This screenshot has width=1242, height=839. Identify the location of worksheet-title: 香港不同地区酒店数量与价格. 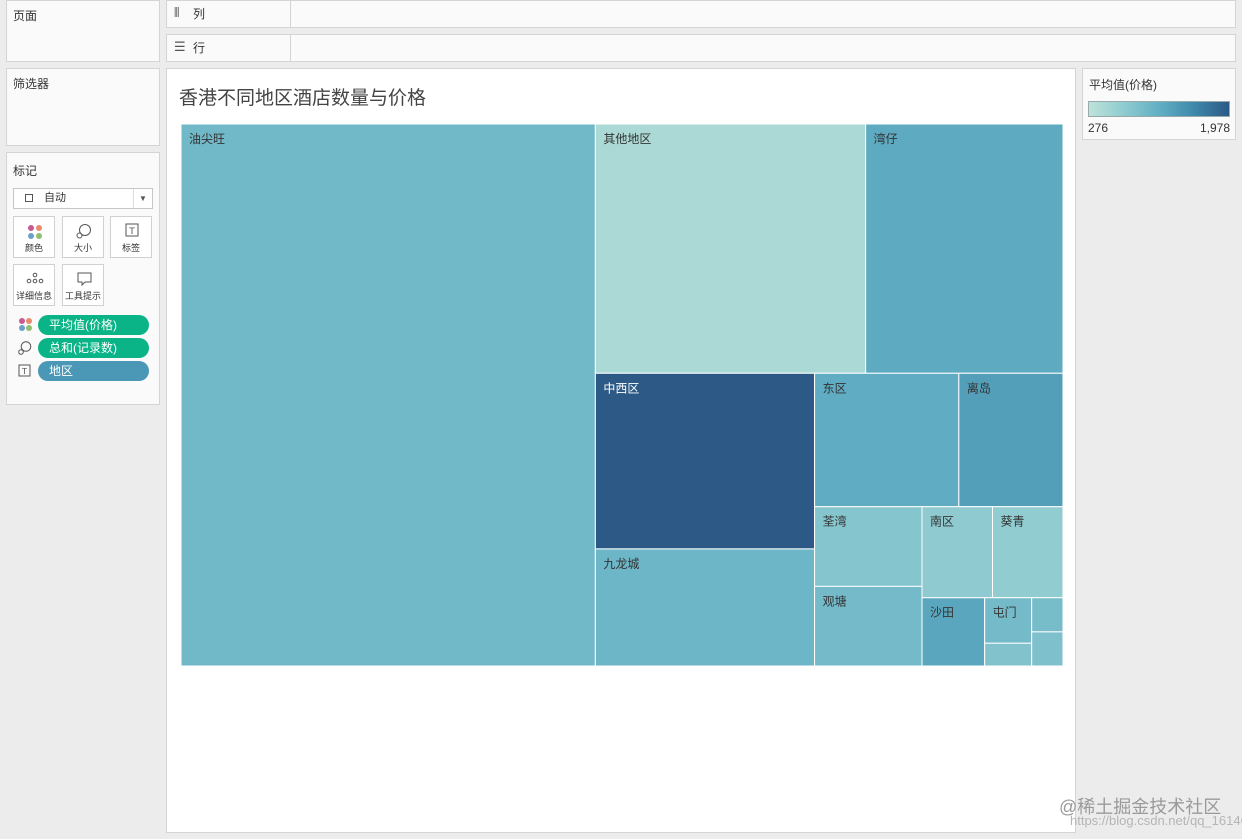
(303, 98).